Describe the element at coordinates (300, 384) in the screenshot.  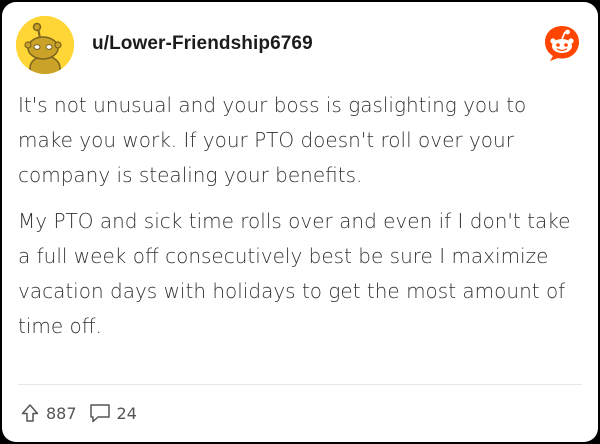
I see `divider` at that location.